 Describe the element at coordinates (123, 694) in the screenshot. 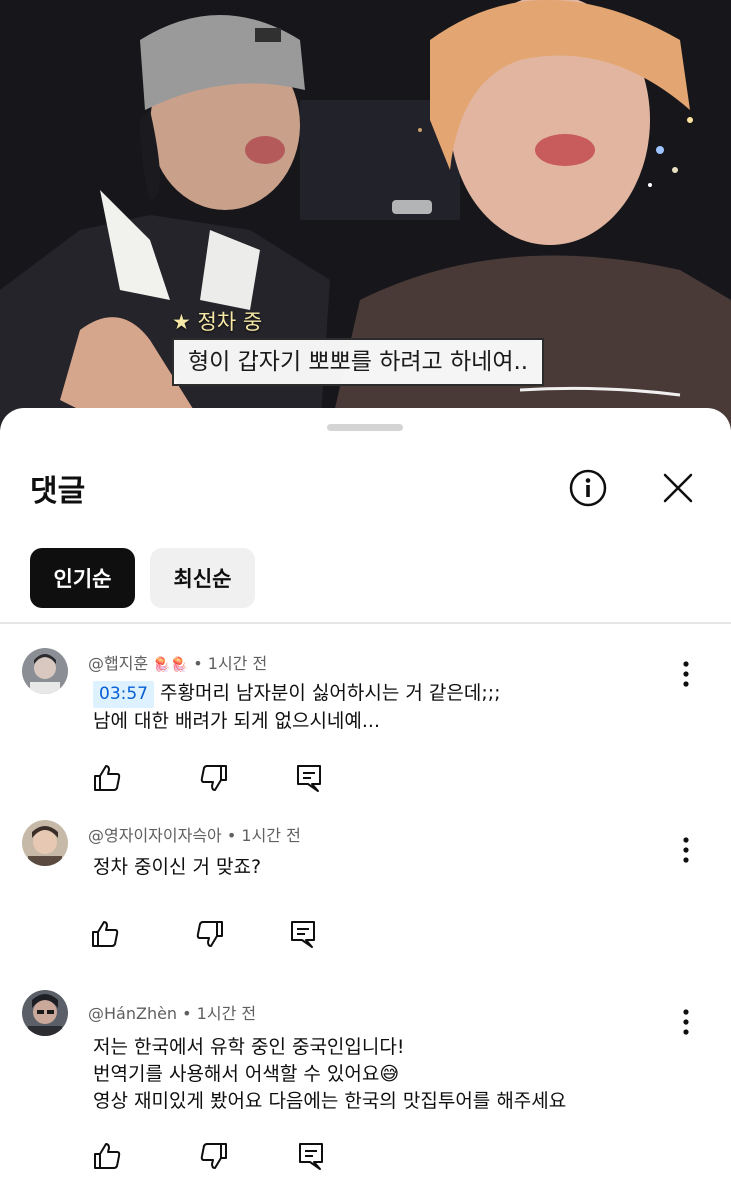

I see `timestamp-link: 03:57` at that location.